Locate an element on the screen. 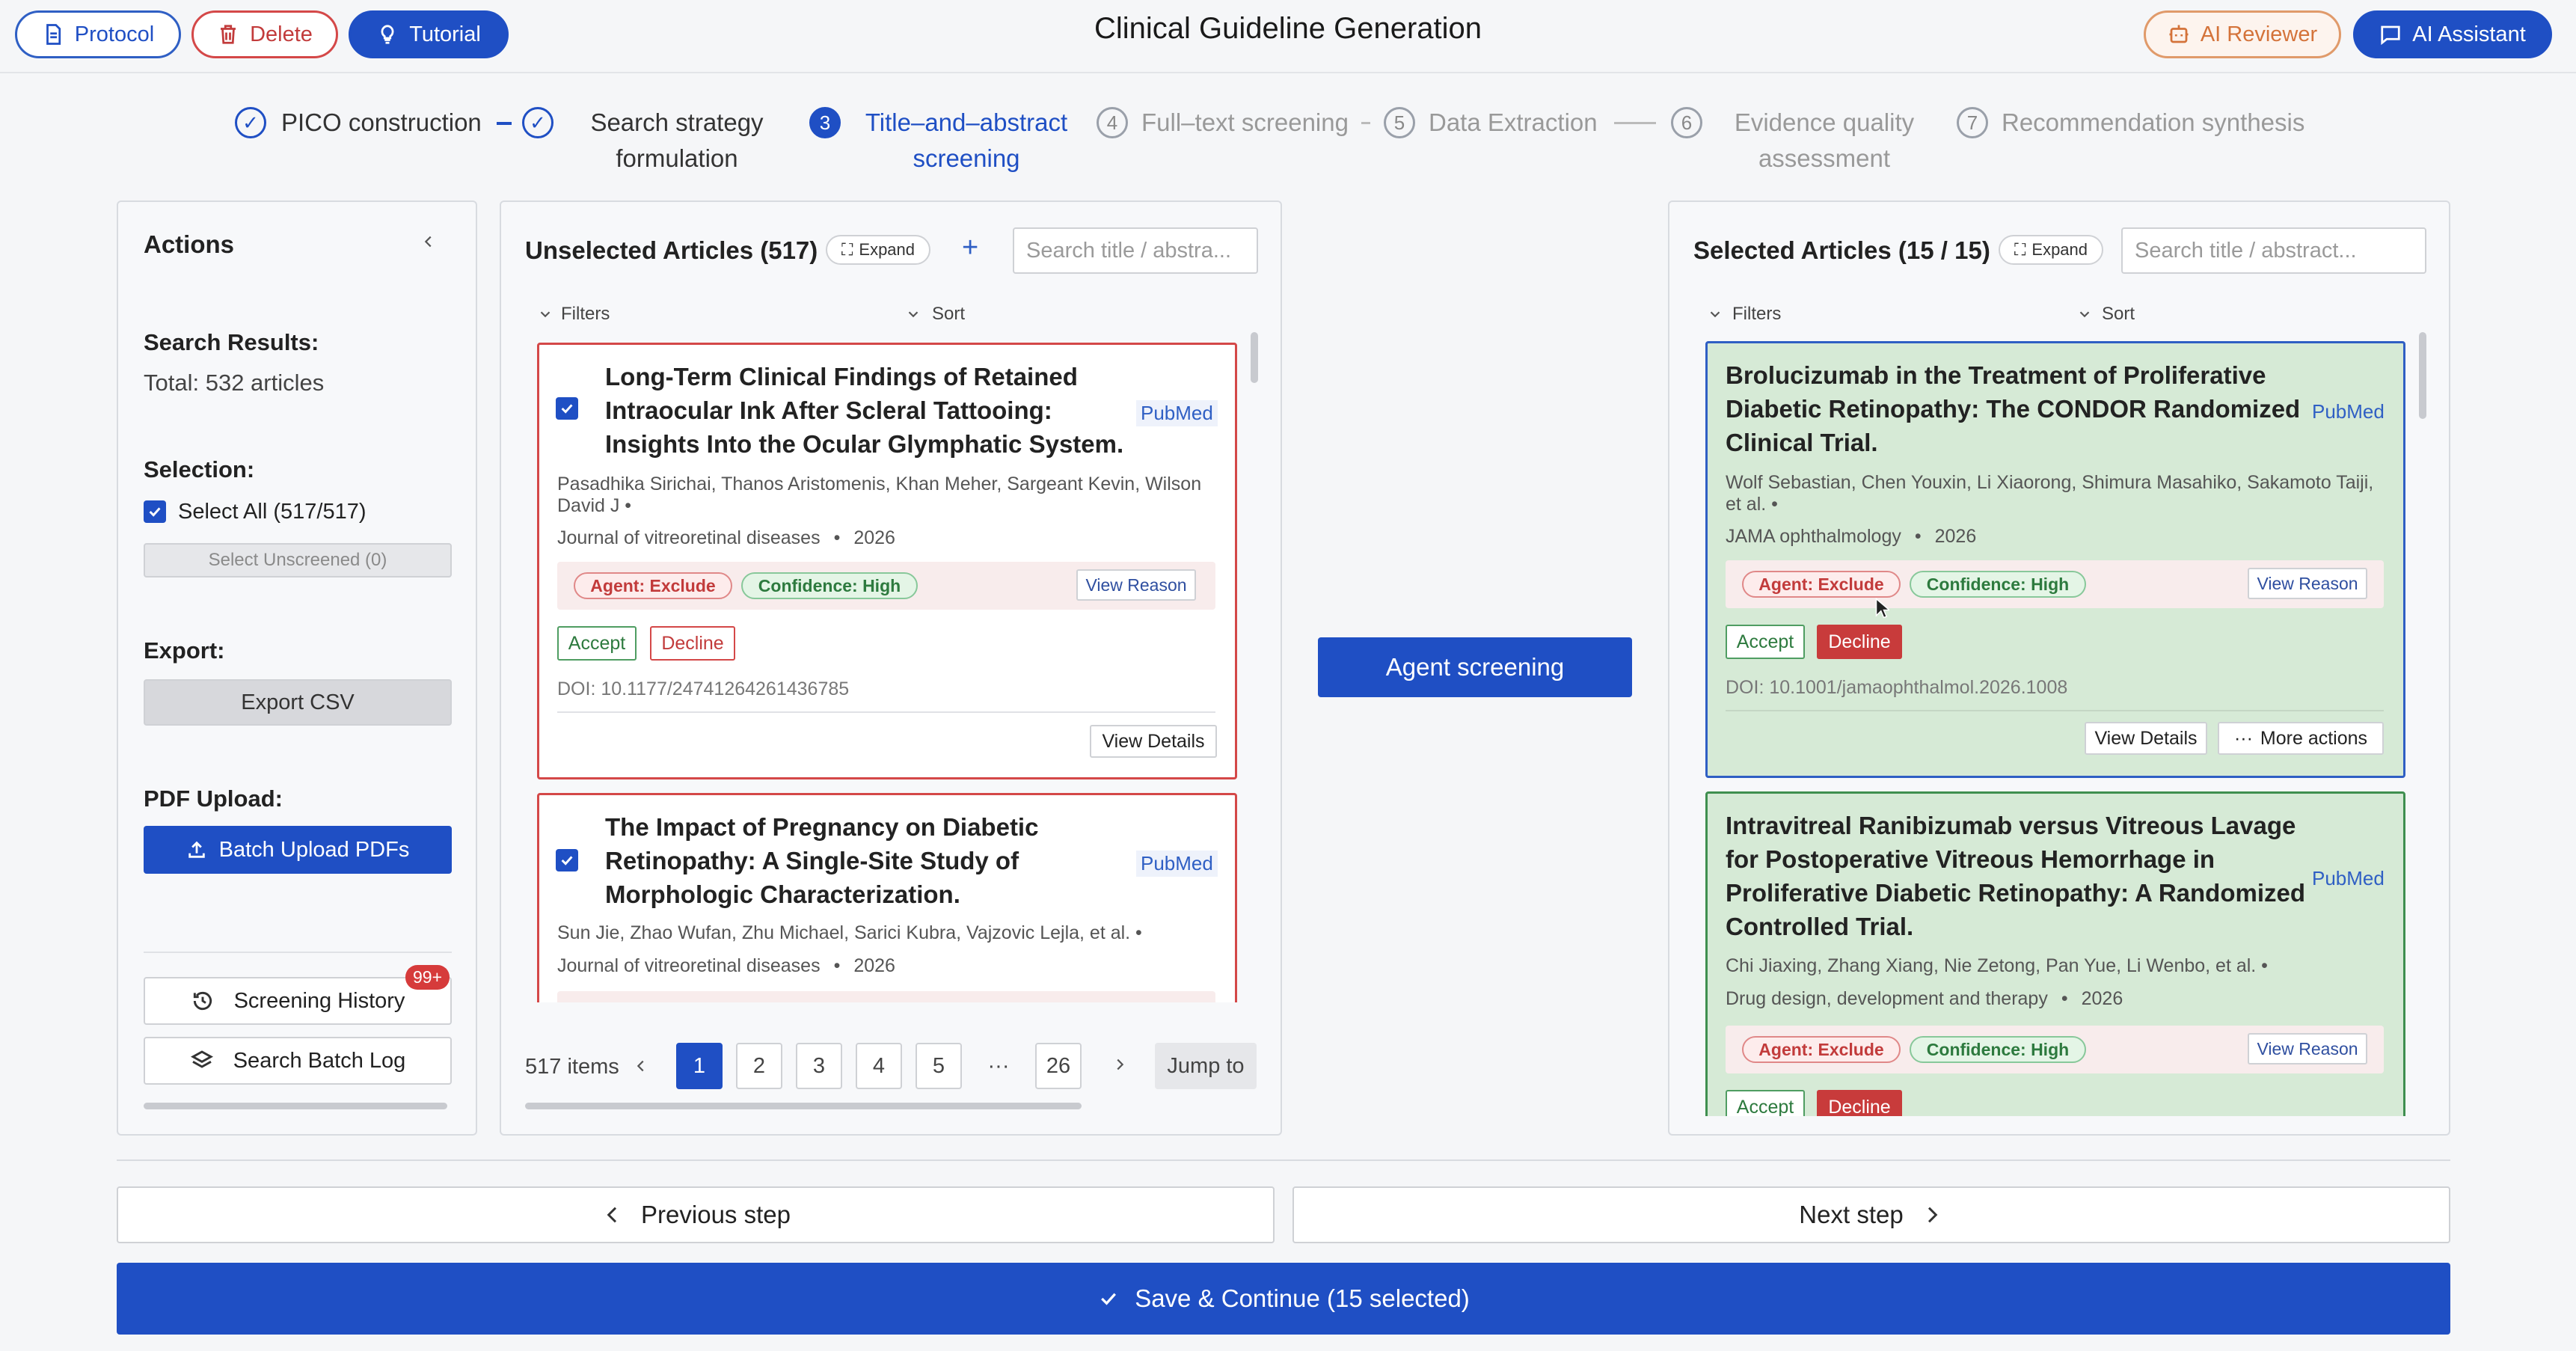 This screenshot has height=1351, width=2576. selected-search-input is located at coordinates (2273, 251).